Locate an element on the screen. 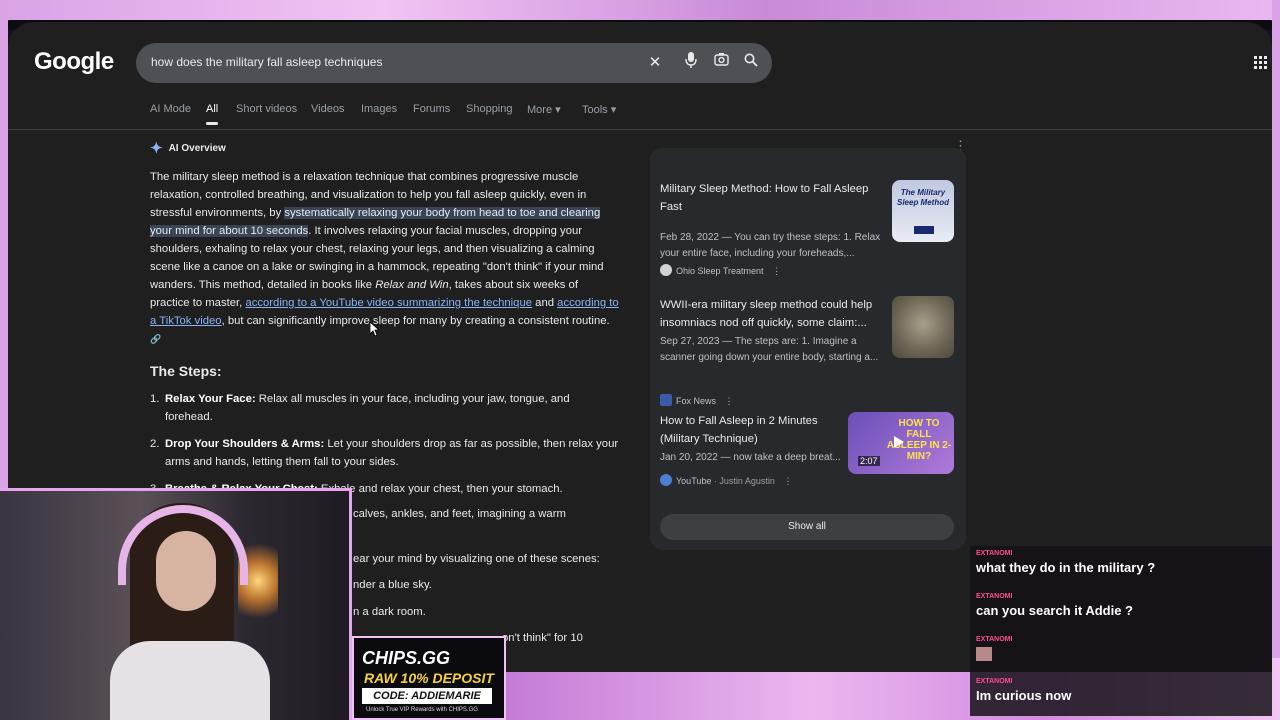  source-site: YouTube · Justin Agustin ⋮ is located at coordinates (726, 480).